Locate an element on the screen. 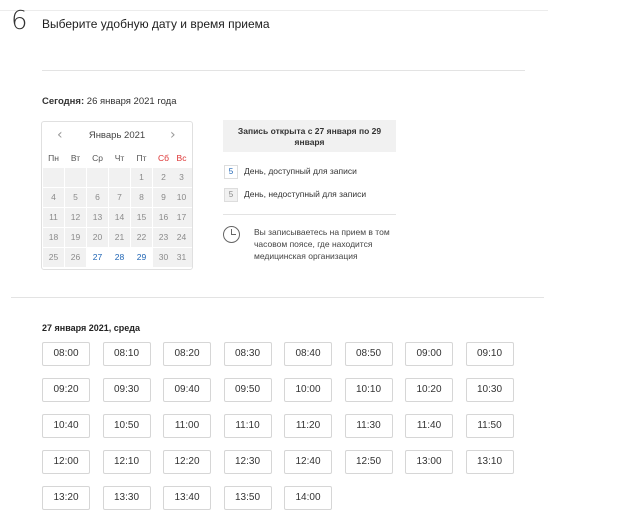 This screenshot has height=532, width=620. chevron-right-icon: › is located at coordinates (173, 135).